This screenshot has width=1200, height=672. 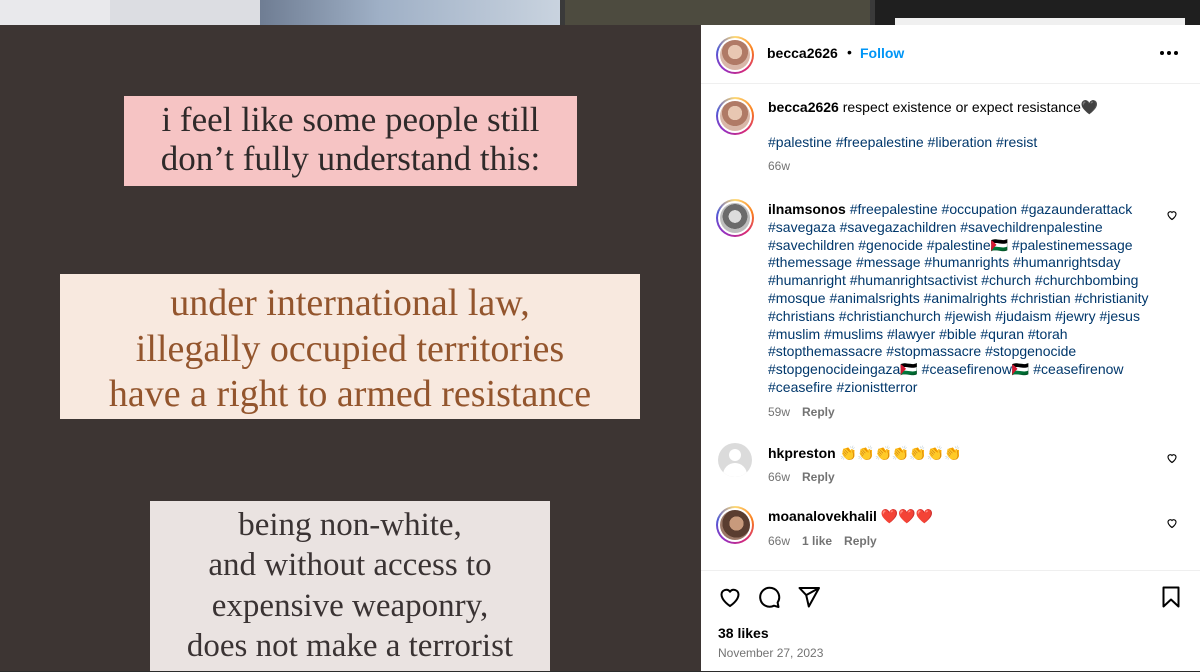 I want to click on comment-text: hkpreston 👏👏👏👏👏👏👏, so click(x=960, y=454).